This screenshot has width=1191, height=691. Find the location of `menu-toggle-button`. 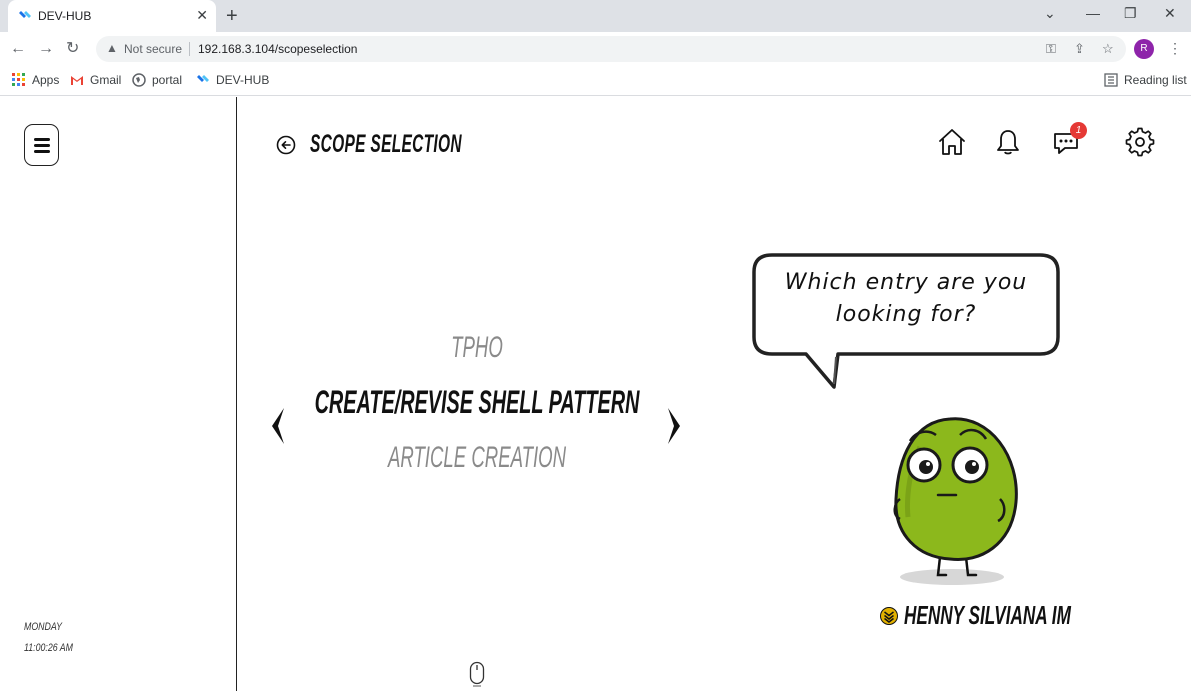

menu-toggle-button is located at coordinates (41, 145).